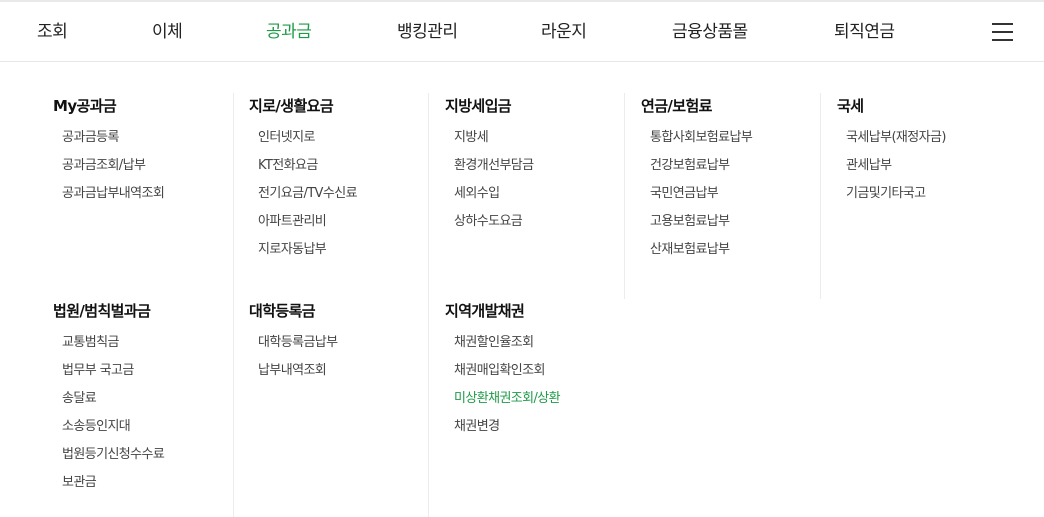  I want to click on menu-item-bond-discount-rate: 채권할인율조회, so click(544, 343).